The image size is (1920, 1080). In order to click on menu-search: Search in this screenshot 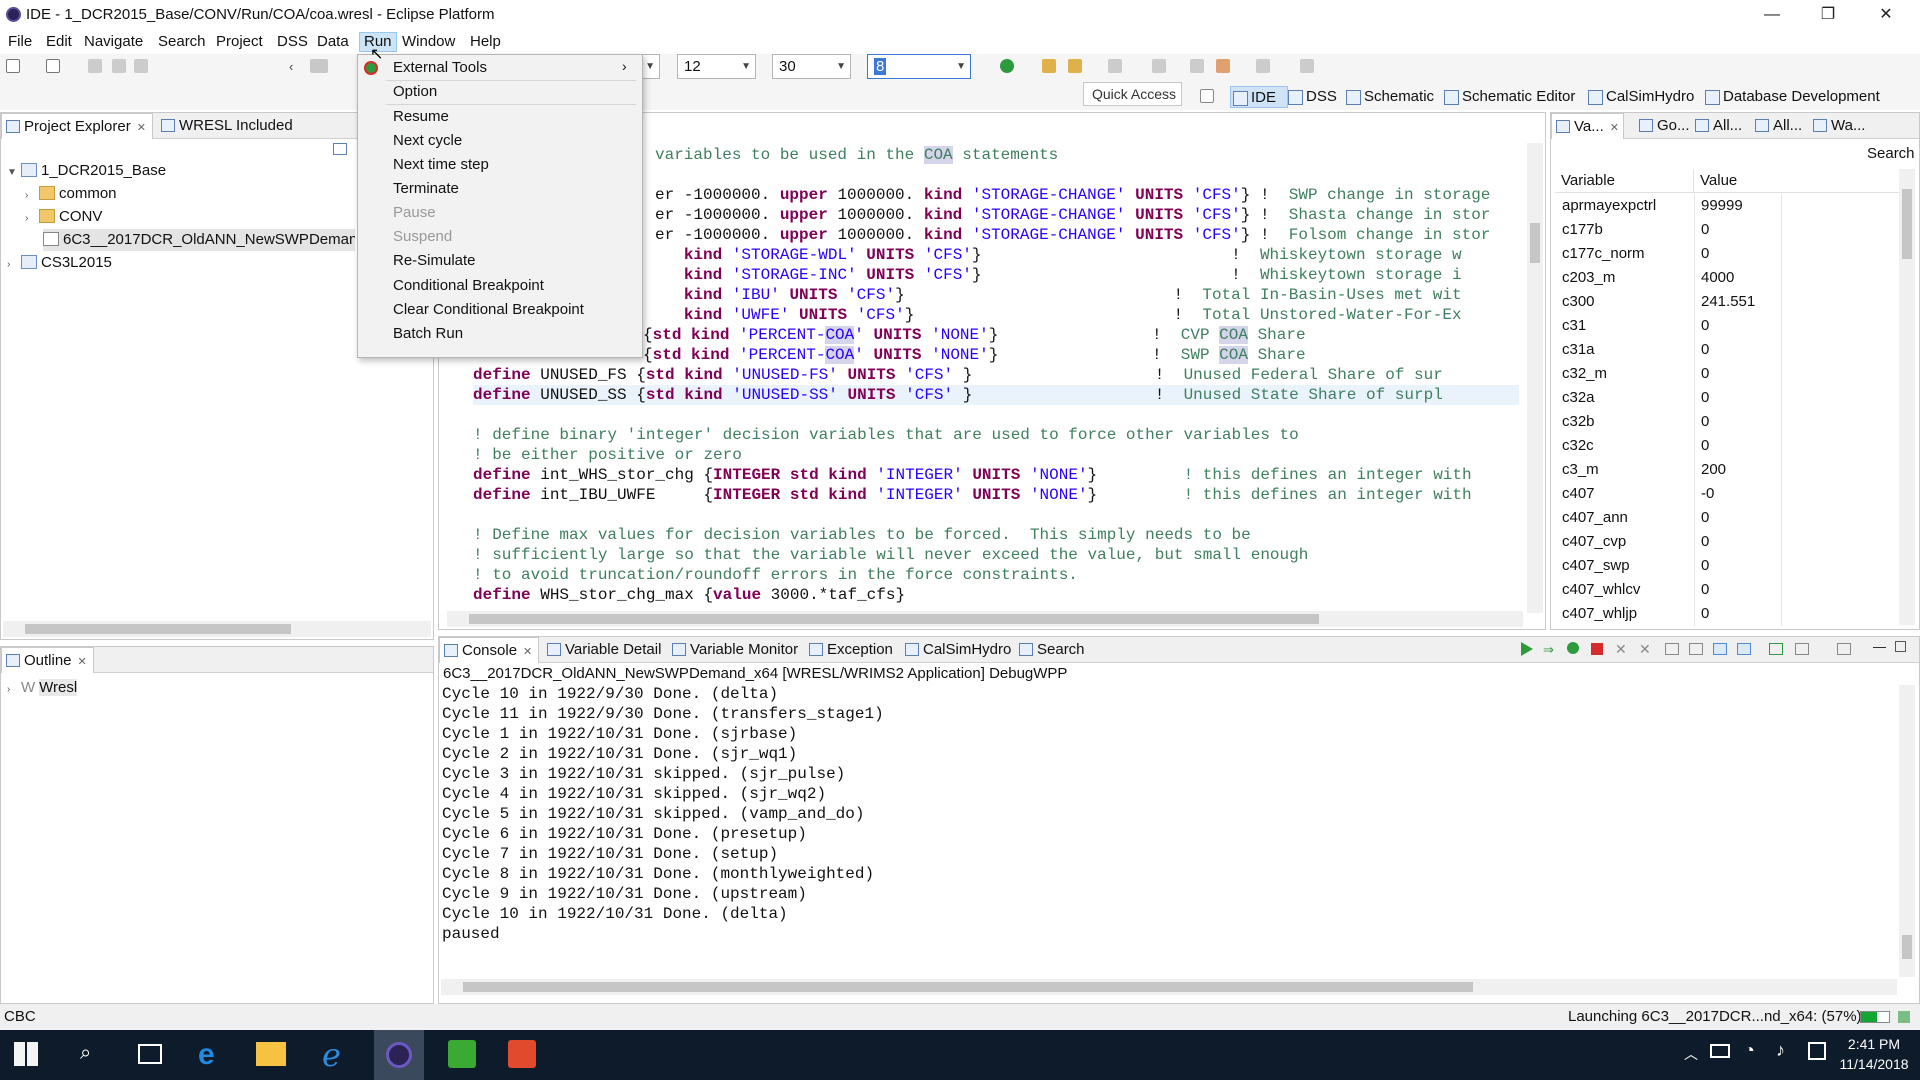, I will do `click(182, 42)`.